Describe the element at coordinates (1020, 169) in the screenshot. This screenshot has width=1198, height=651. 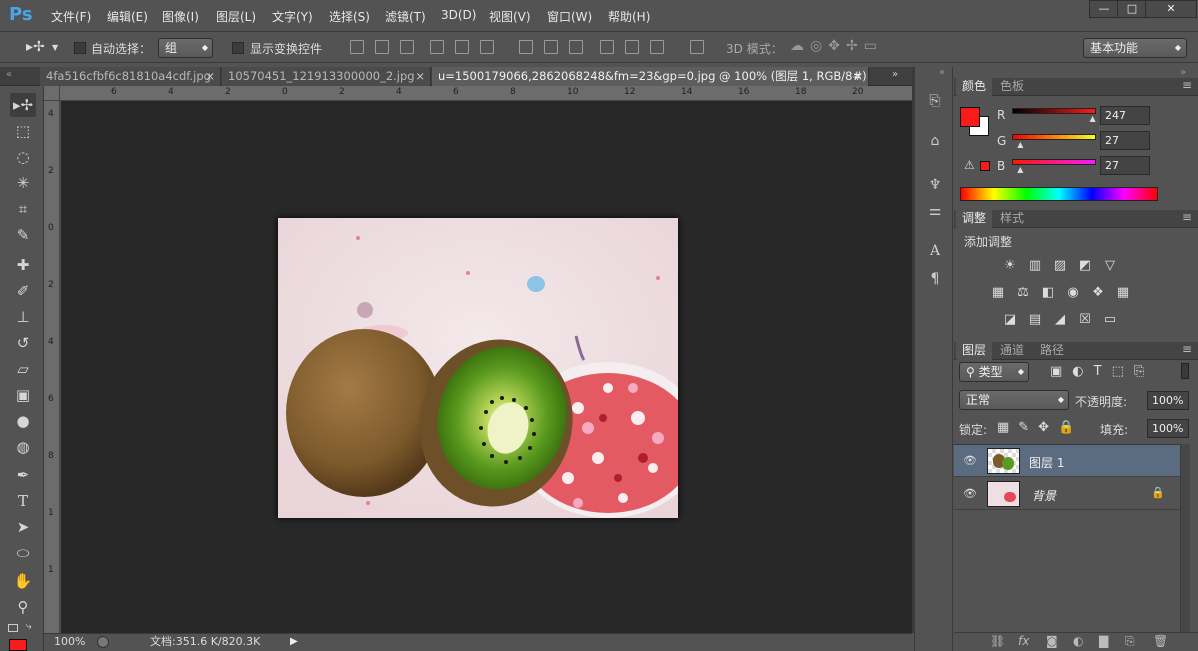
I see `b-slider-handle: ▲` at that location.